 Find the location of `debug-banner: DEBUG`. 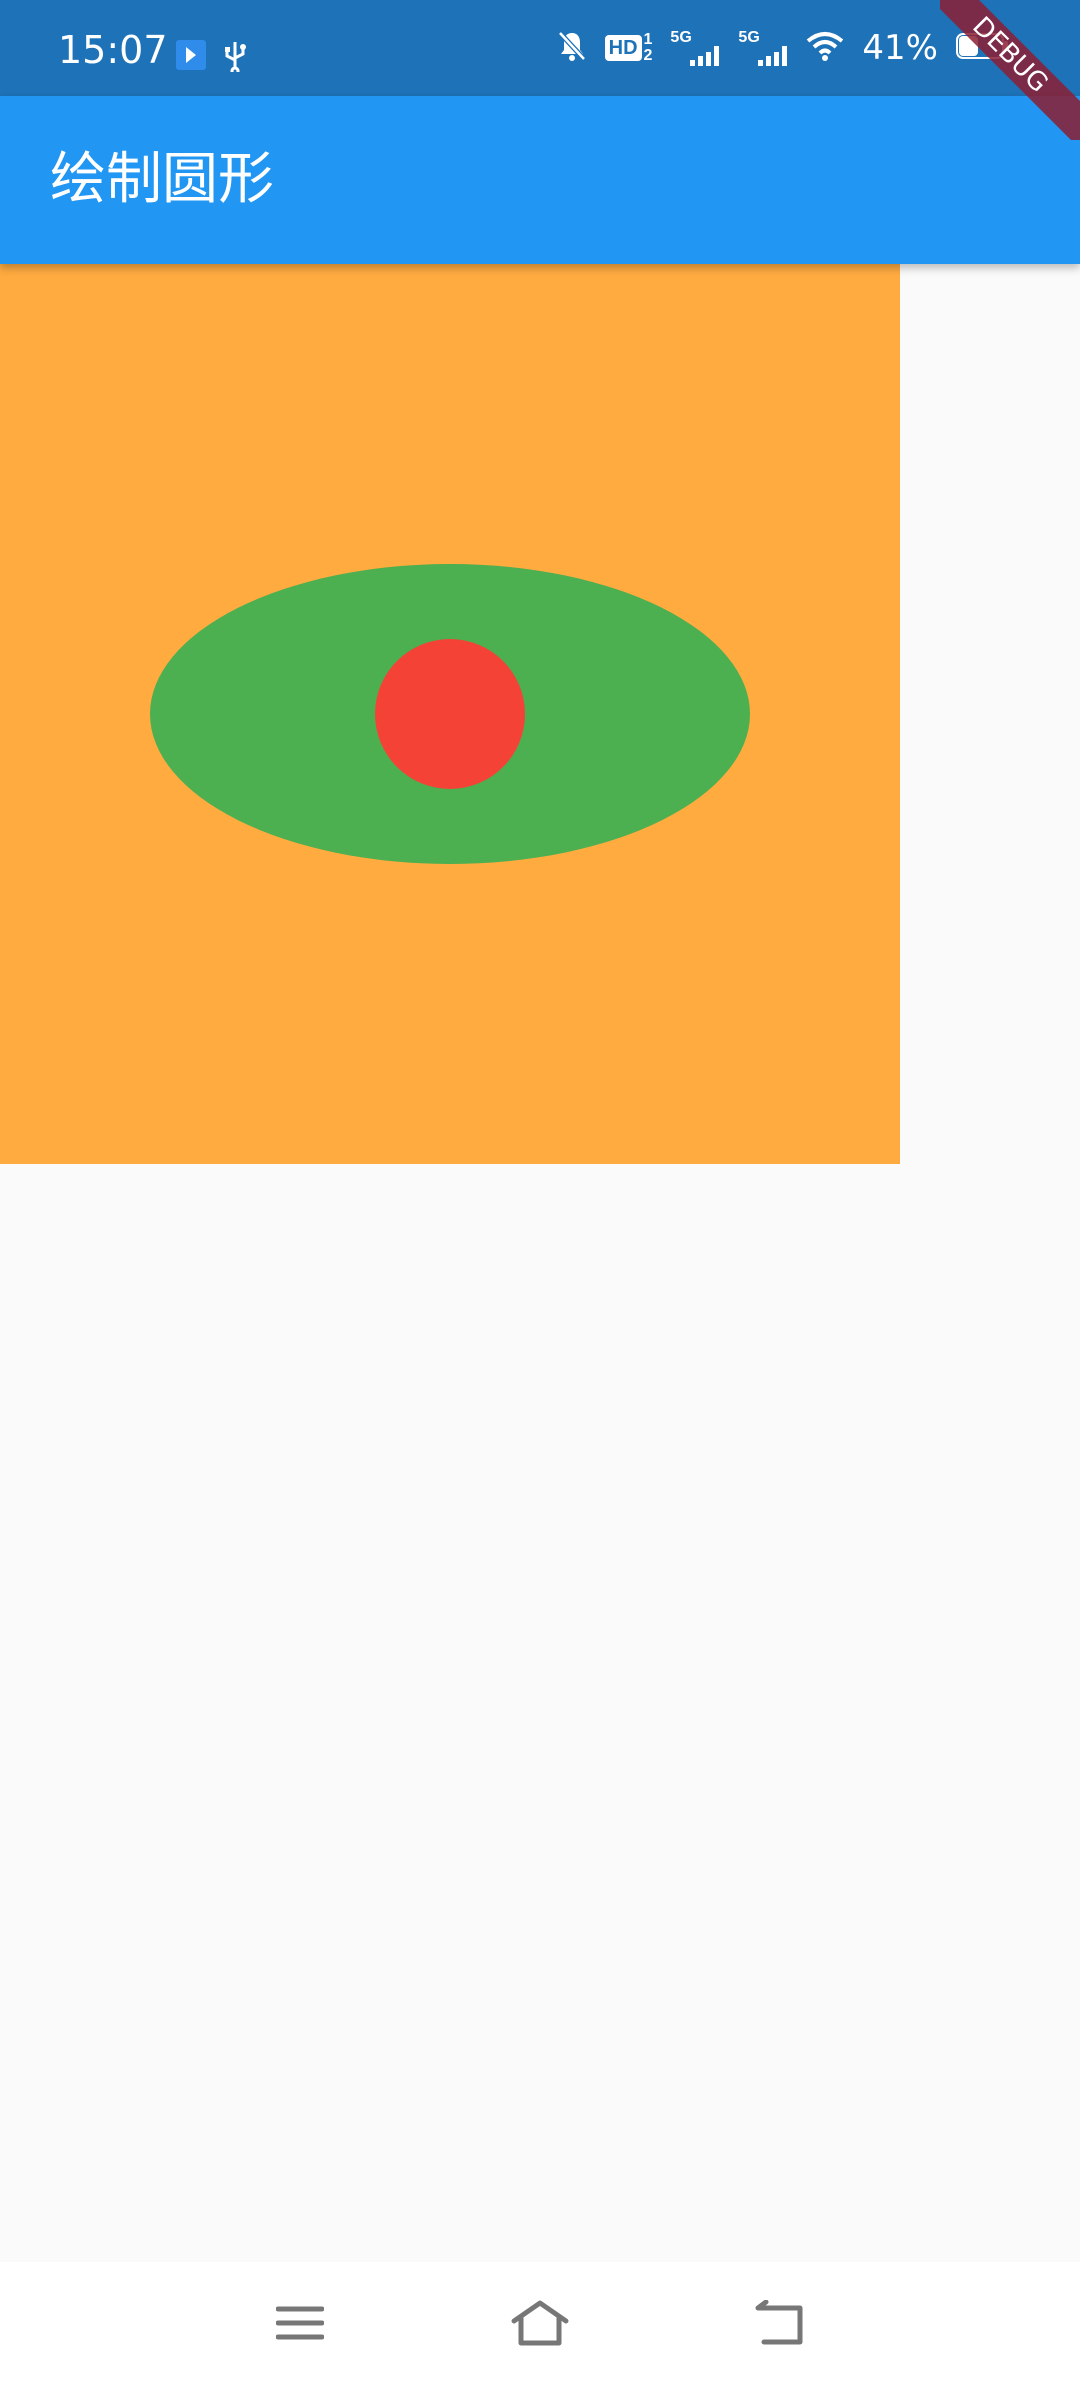

debug-banner: DEBUG is located at coordinates (1010, 70).